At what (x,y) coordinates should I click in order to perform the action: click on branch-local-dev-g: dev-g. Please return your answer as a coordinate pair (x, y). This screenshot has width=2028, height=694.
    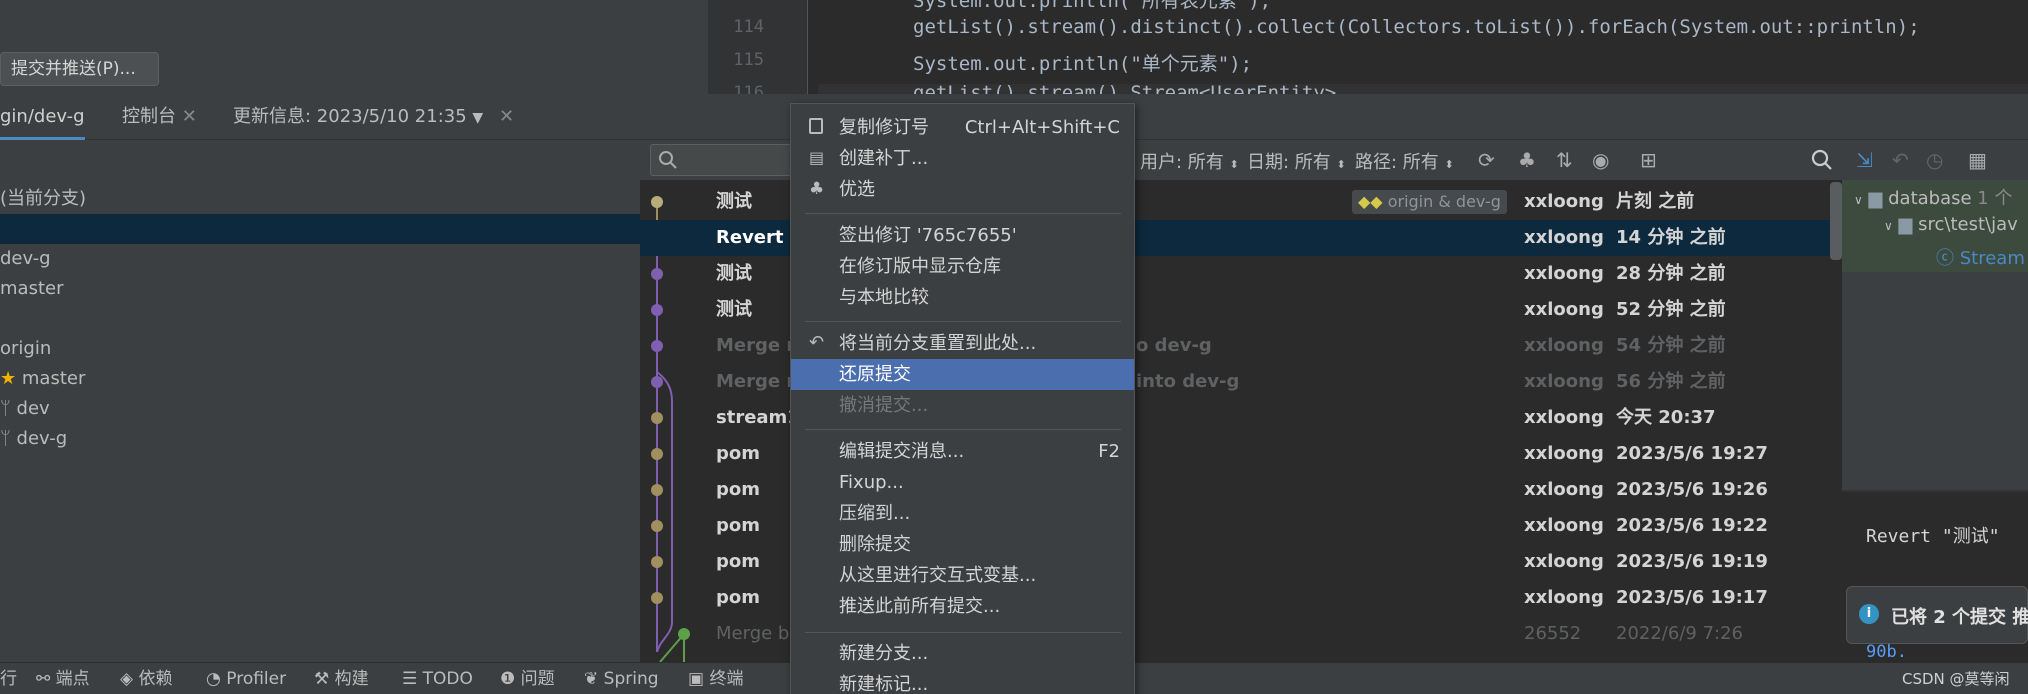
    Looking at the image, I should click on (25, 259).